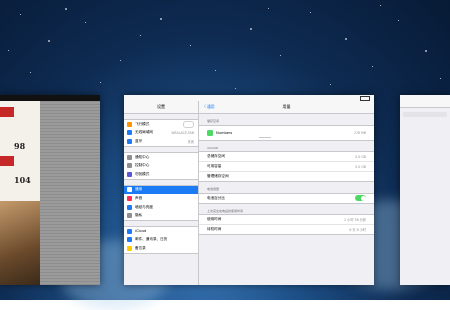 The width and height of the screenshot is (450, 310). I want to click on battery-percentage-row: 电池百分比, so click(286, 198).